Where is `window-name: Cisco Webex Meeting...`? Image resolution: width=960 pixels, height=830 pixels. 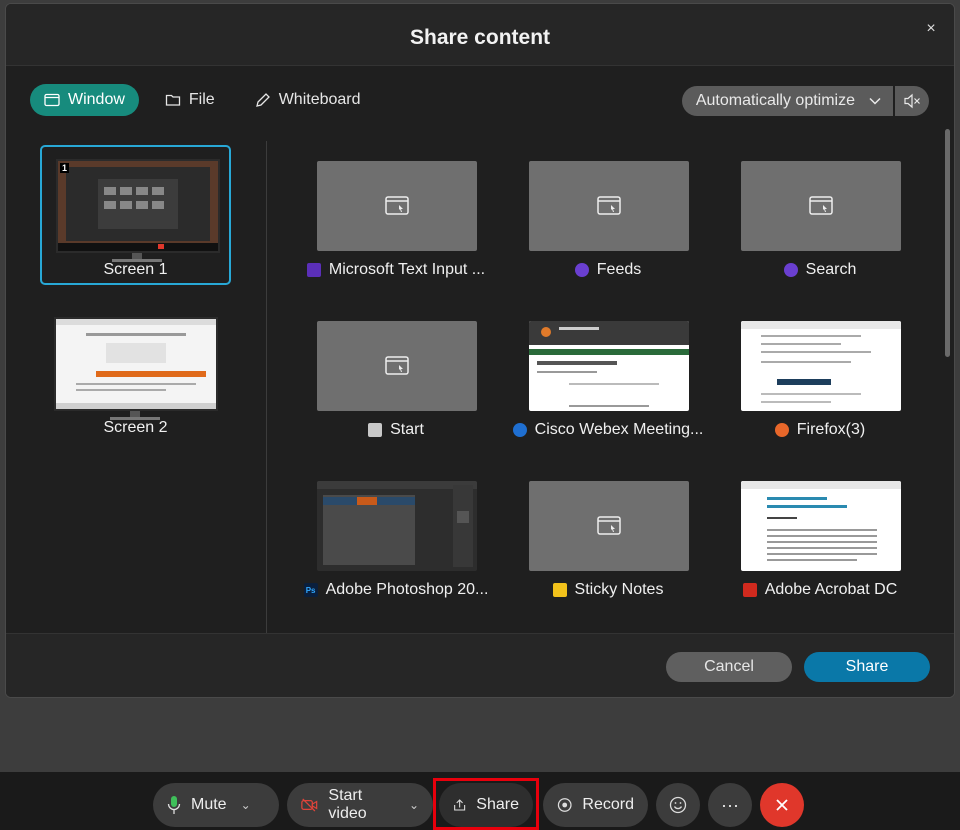
window-name: Cisco Webex Meeting... is located at coordinates (619, 429).